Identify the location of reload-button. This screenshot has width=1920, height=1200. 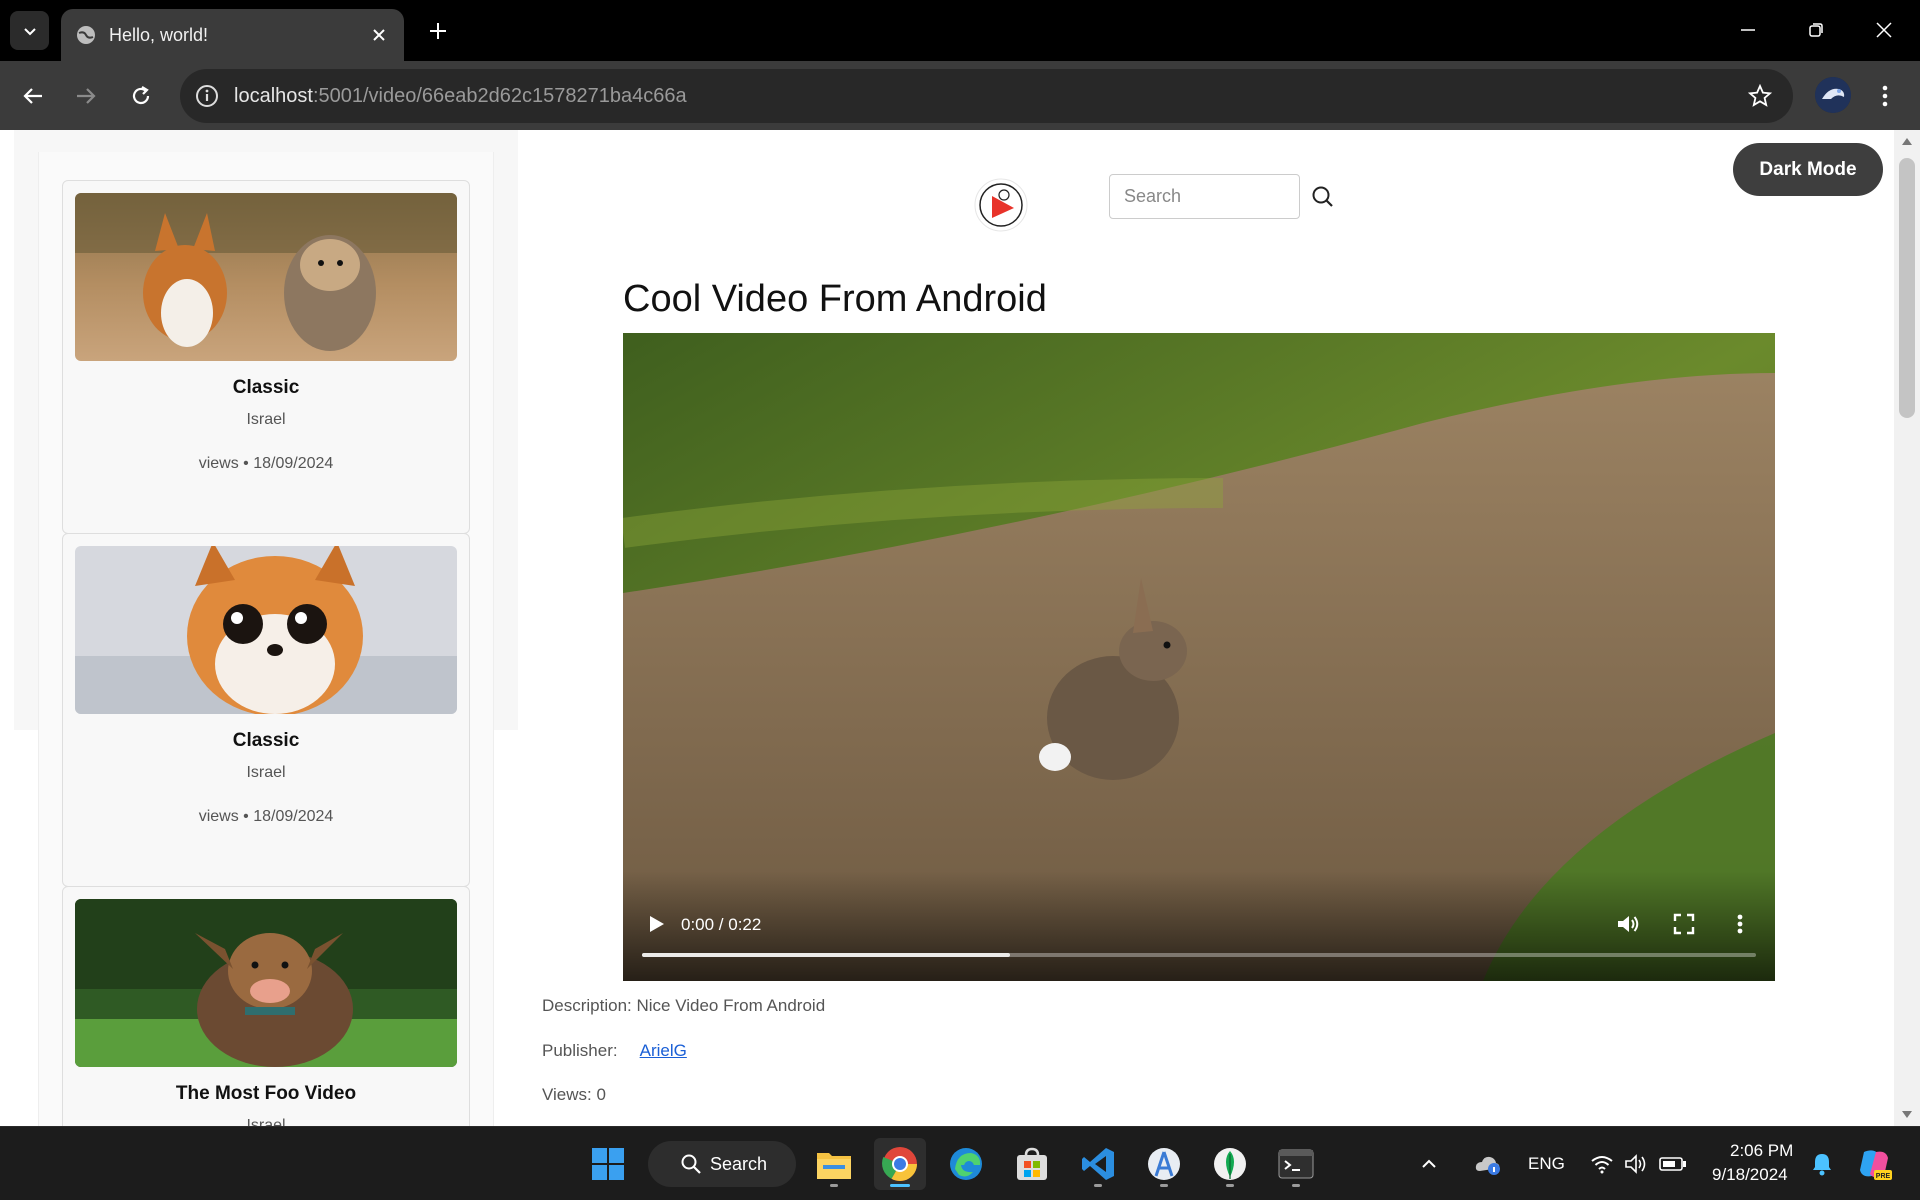
(141, 96).